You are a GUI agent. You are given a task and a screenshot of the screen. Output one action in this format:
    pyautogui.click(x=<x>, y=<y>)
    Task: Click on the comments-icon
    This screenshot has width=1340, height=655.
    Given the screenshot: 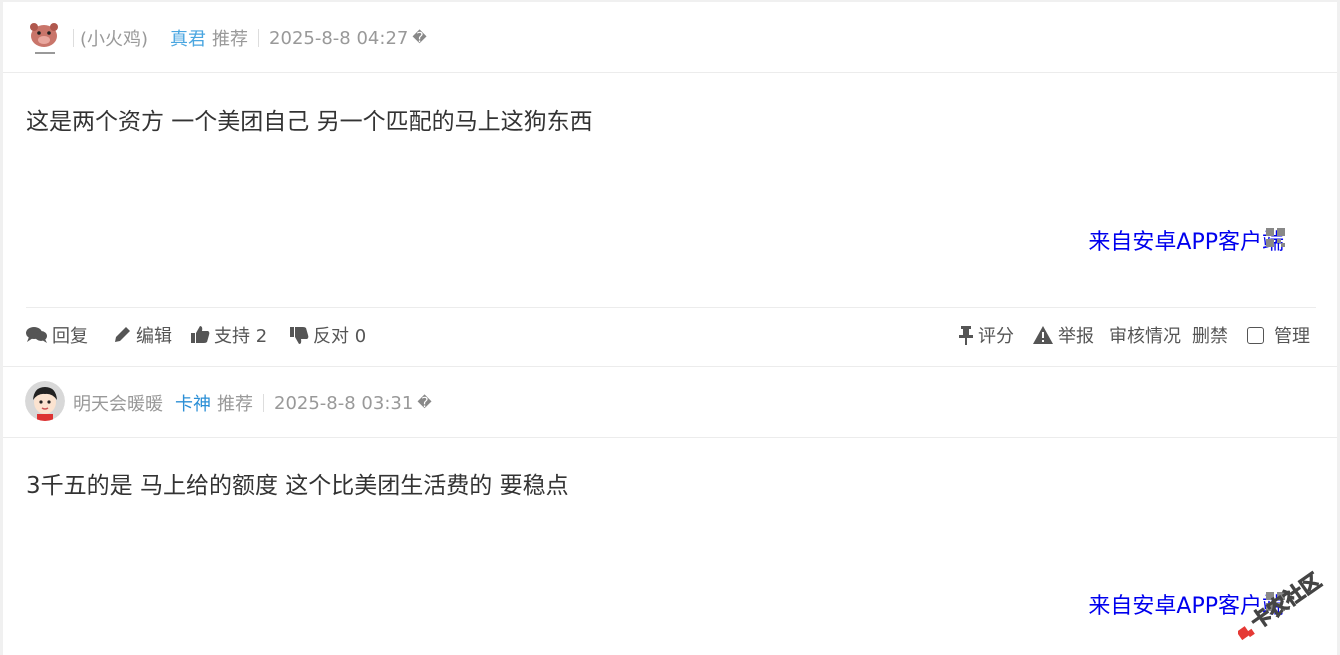 What is the action you would take?
    pyautogui.click(x=36, y=335)
    